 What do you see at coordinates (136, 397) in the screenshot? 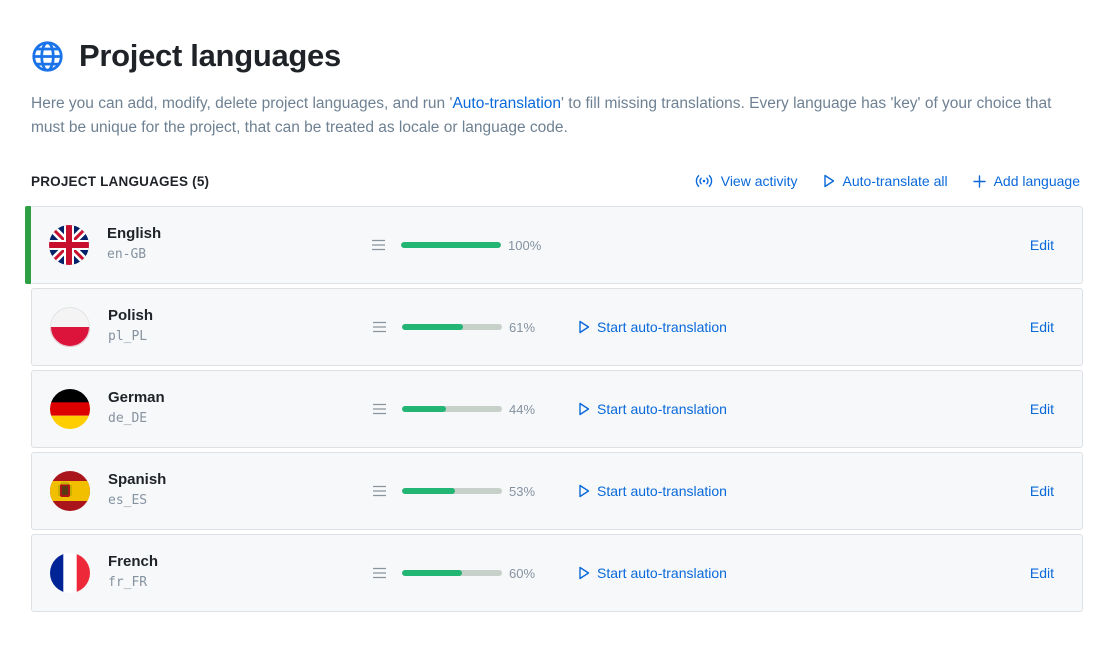
I see `language-name: German` at bounding box center [136, 397].